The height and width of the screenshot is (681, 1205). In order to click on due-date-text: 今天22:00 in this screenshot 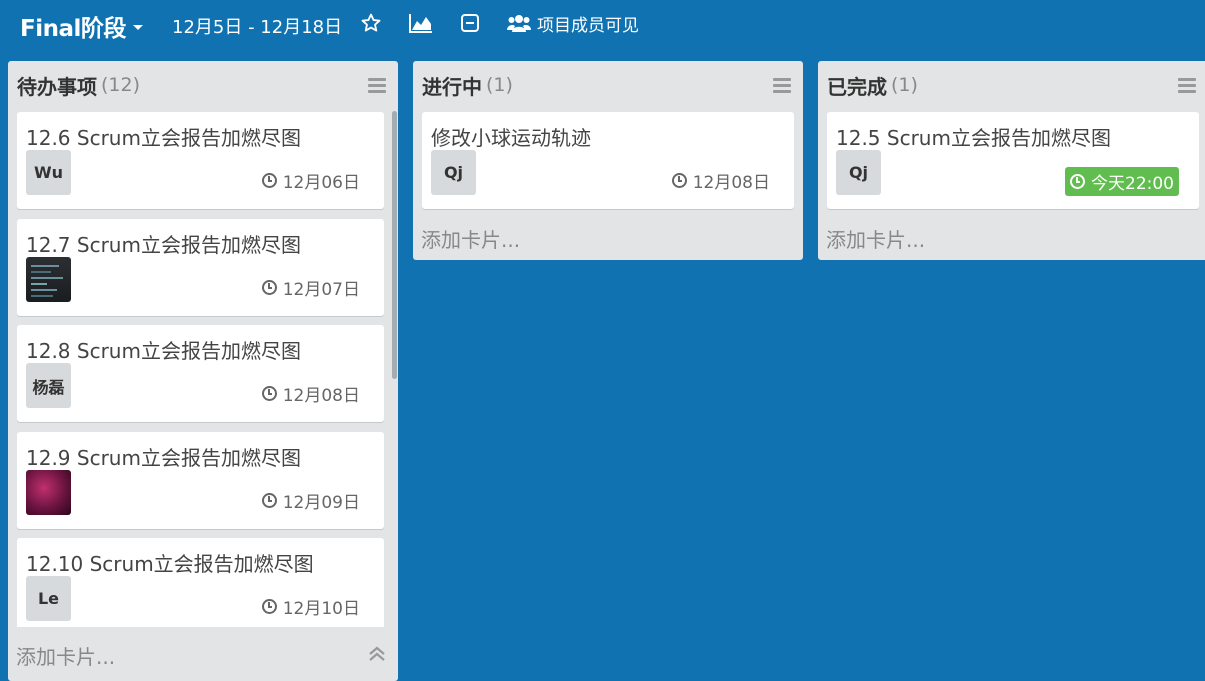, I will do `click(1132, 184)`.